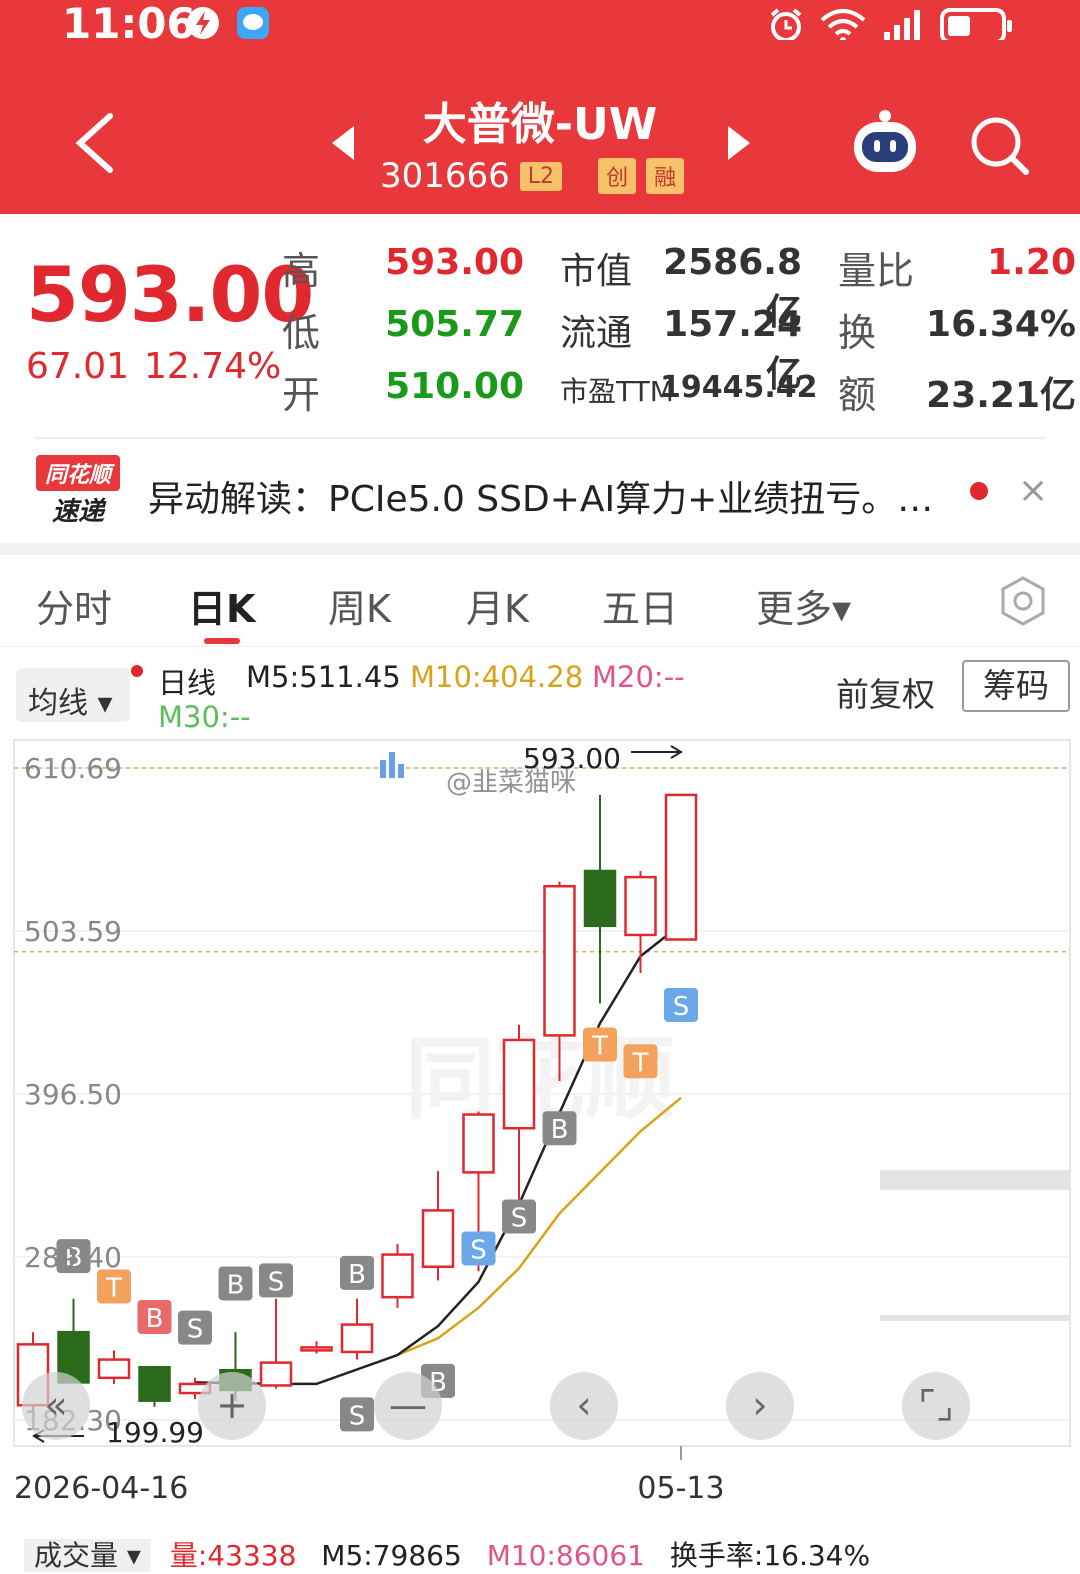 This screenshot has height=1574, width=1080. Describe the element at coordinates (73, 1094) in the screenshot. I see `y-tick-label: 396.50` at that location.